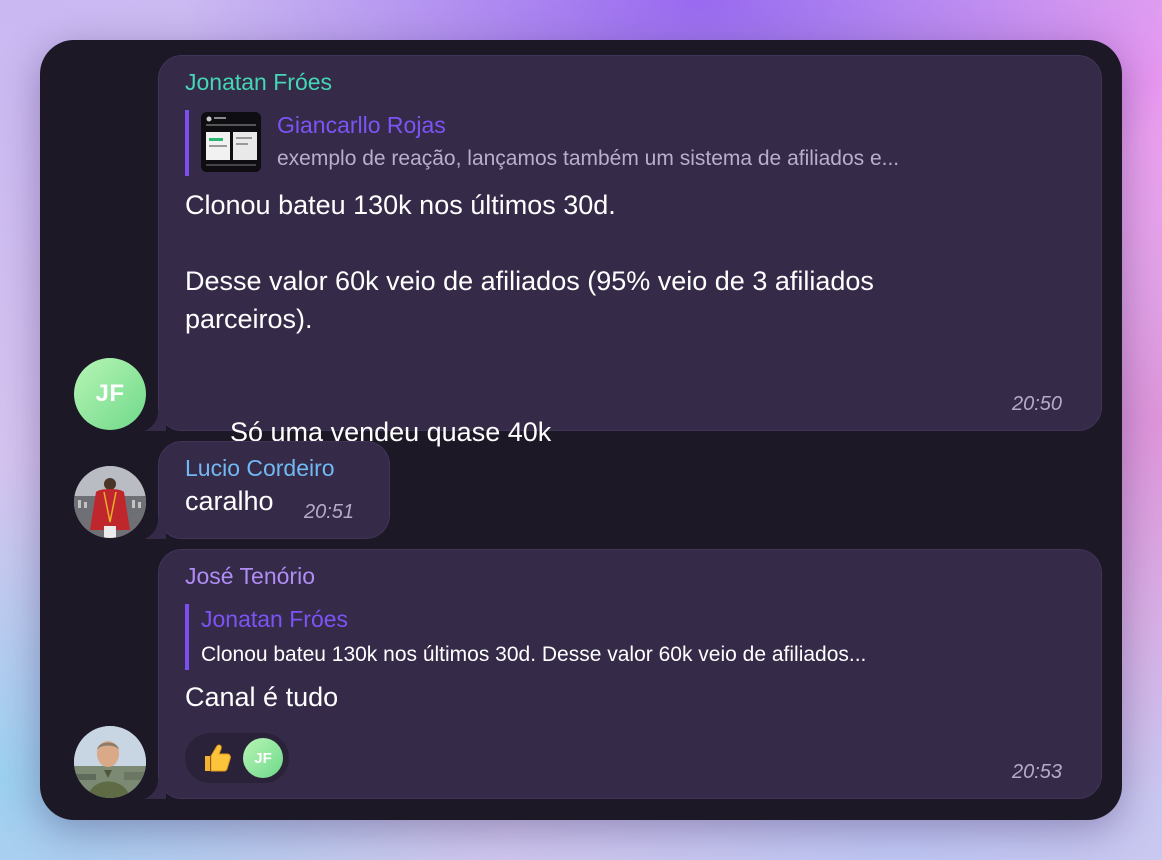 The width and height of the screenshot is (1162, 860). What do you see at coordinates (258, 82) in the screenshot?
I see `sender-name: Jonatan Fróes` at bounding box center [258, 82].